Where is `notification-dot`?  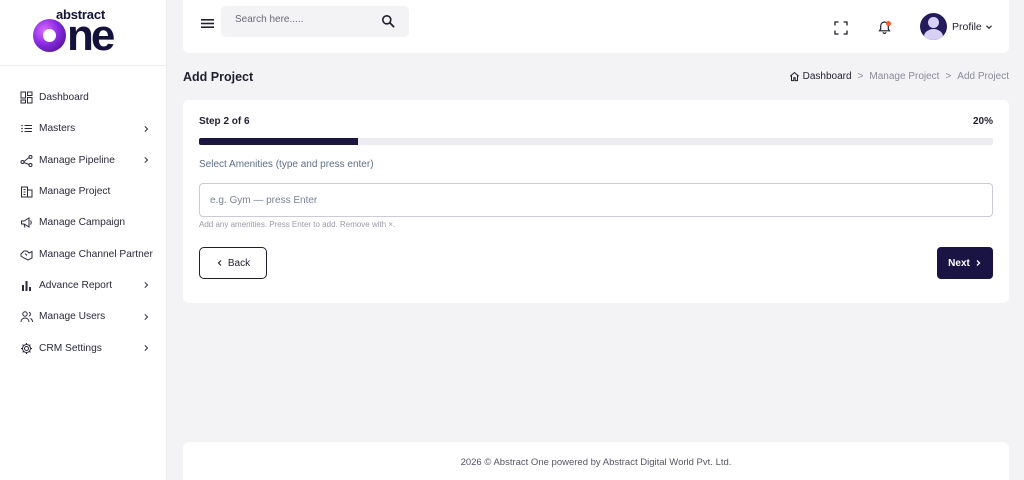
notification-dot is located at coordinates (888, 23).